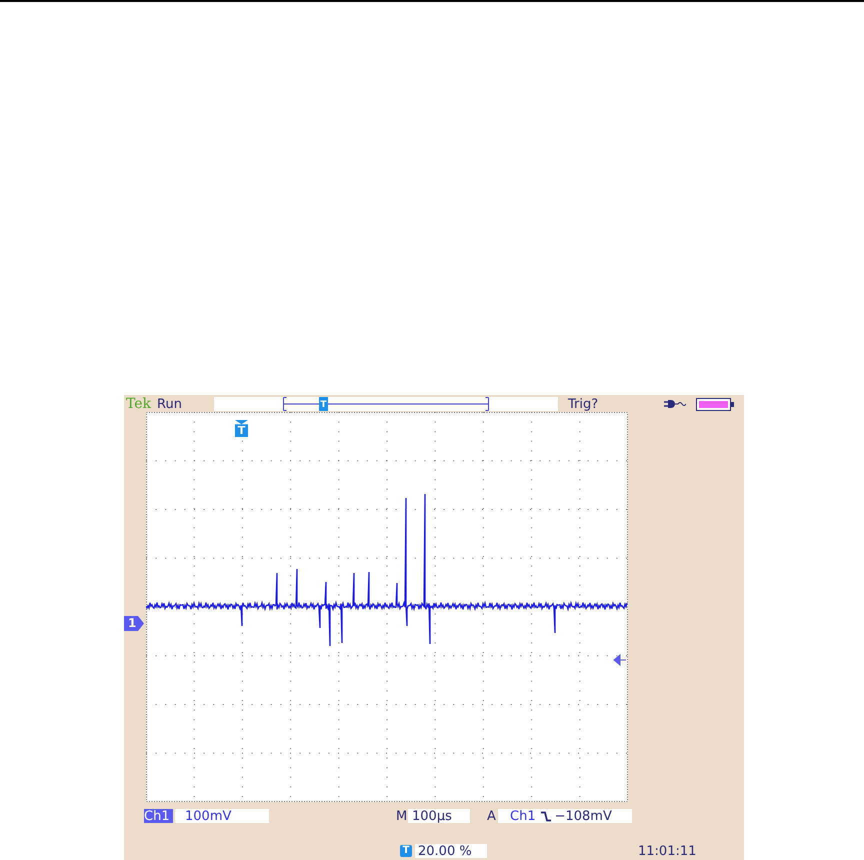 The image size is (864, 860). I want to click on record-window-icon, so click(386, 404).